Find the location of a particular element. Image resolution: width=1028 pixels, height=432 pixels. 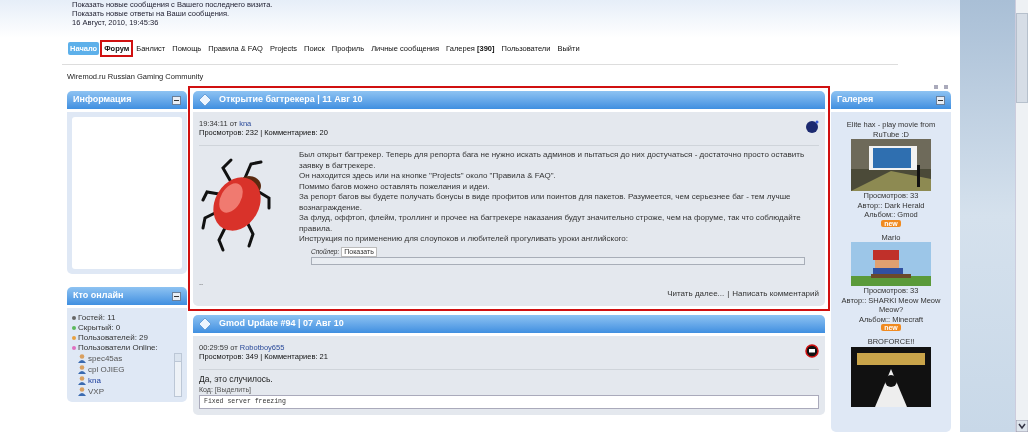

stat-text: Пользователи Online: is located at coordinates (118, 348).